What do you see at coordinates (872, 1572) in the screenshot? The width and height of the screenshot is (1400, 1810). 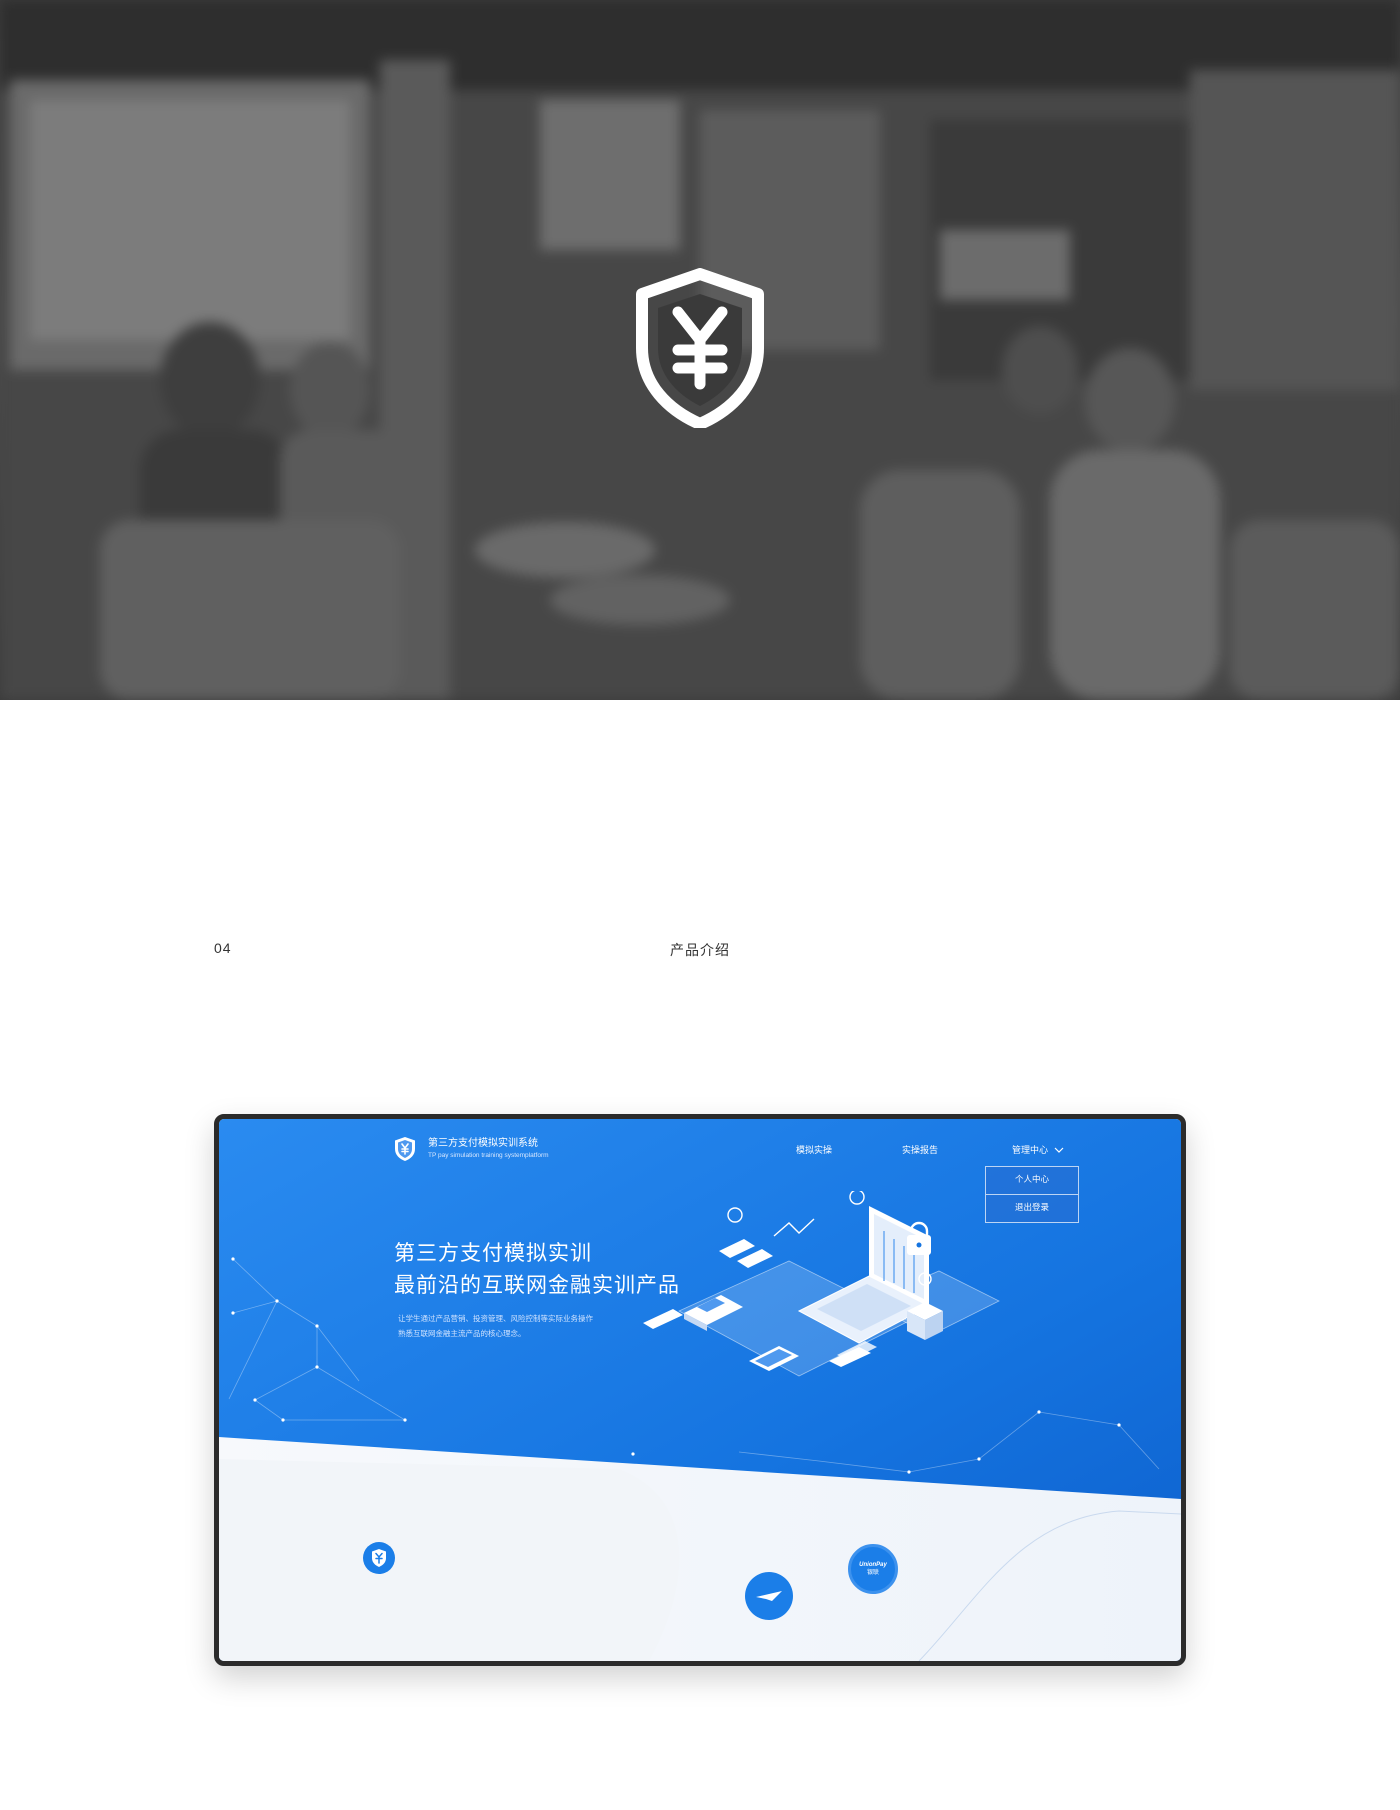 I see `unionpay-chinese-label: 银联` at bounding box center [872, 1572].